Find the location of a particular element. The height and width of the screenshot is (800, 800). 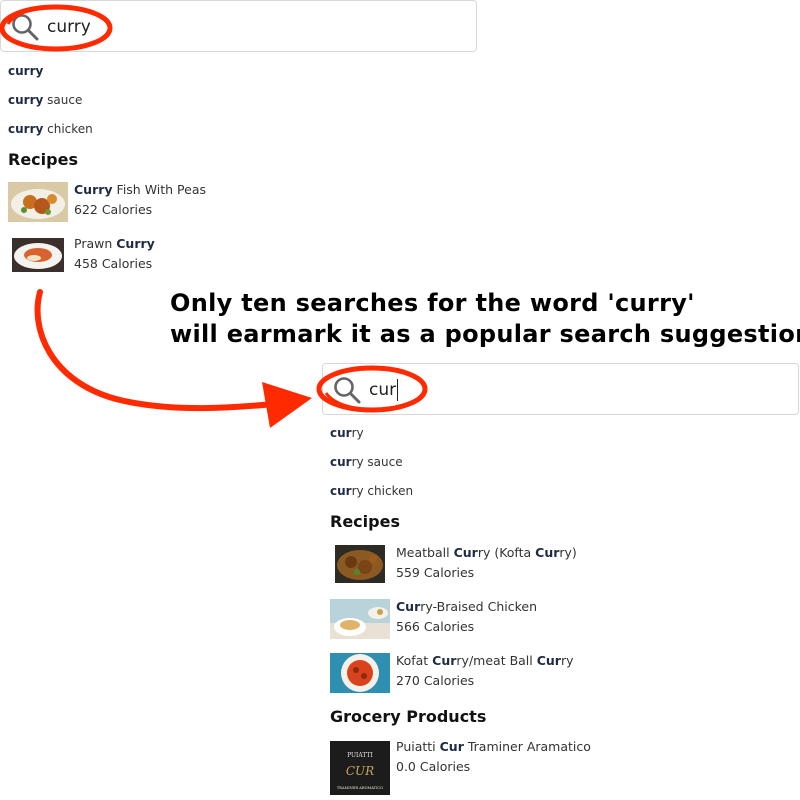

recipe-result: Curry-Braised Chicken 566 Calories is located at coordinates (560, 623).